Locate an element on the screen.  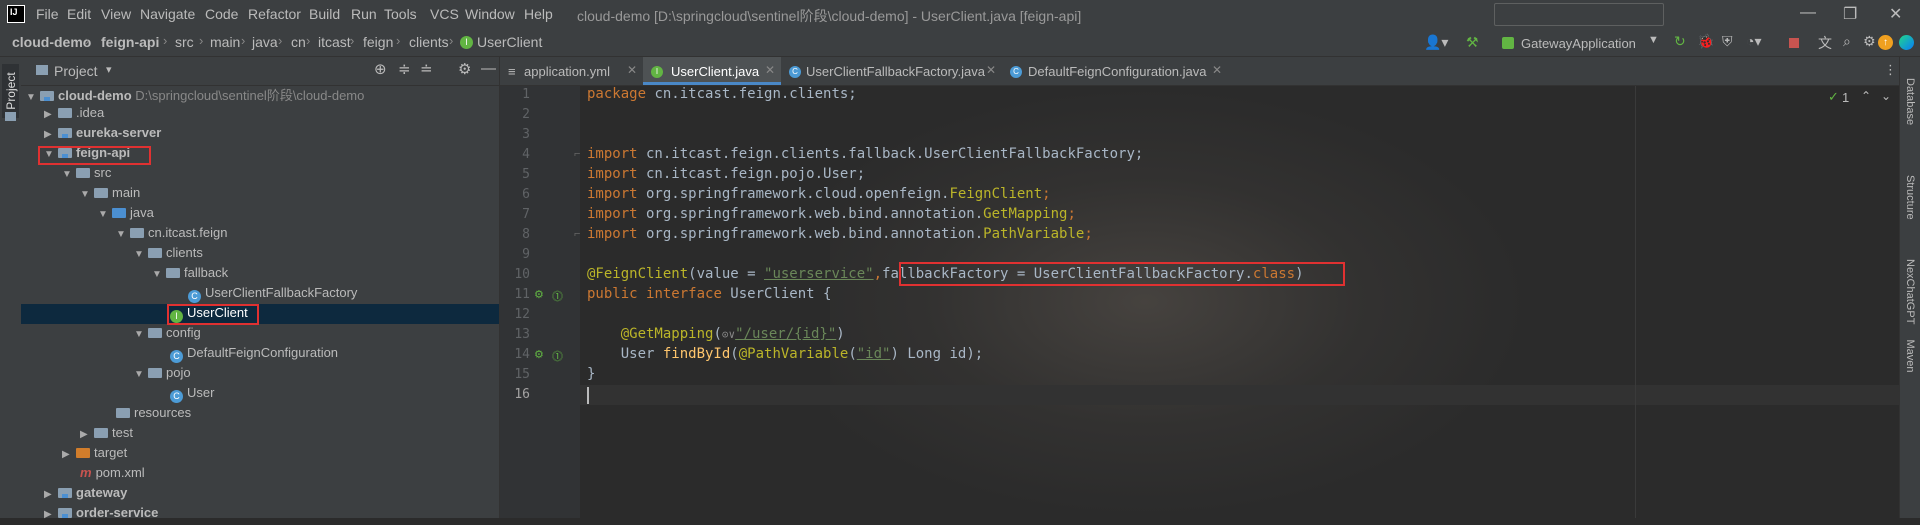
endpoint-icon: ⊙∨ is located at coordinates (728, 334).